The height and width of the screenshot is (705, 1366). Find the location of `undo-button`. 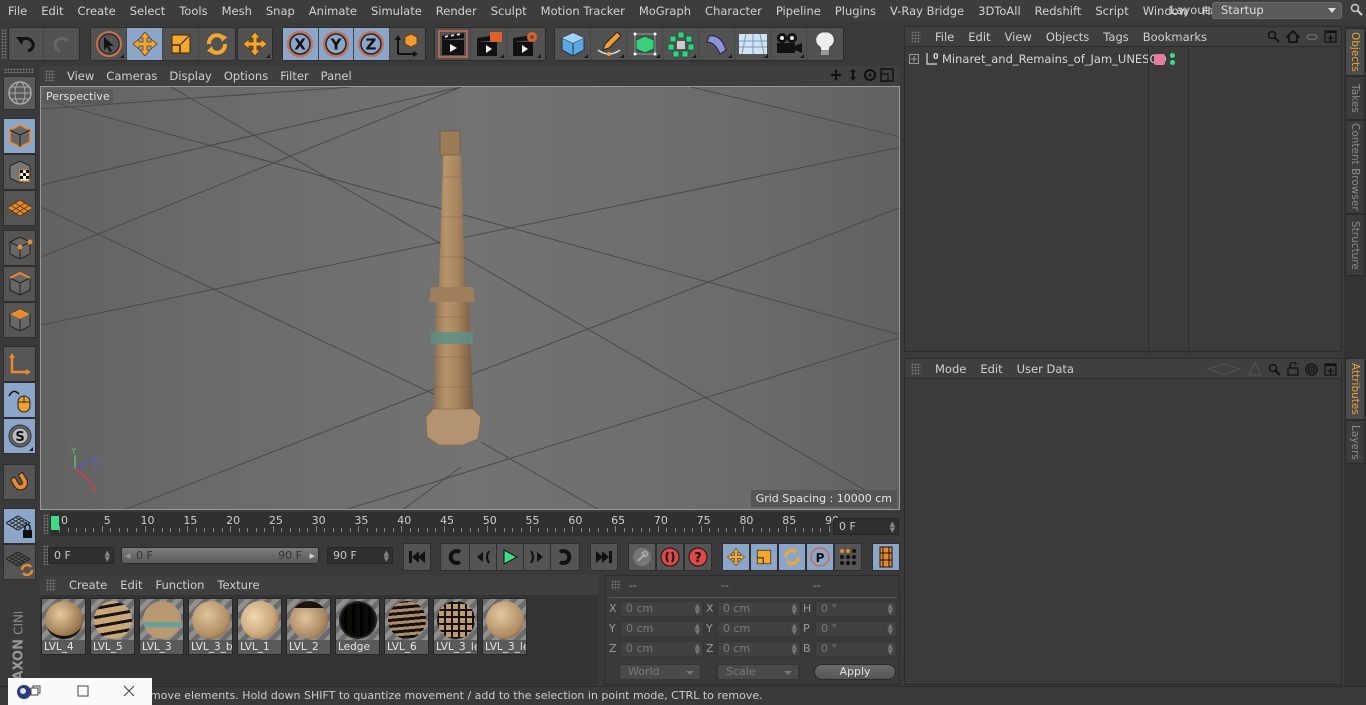

undo-button is located at coordinates (27, 44).